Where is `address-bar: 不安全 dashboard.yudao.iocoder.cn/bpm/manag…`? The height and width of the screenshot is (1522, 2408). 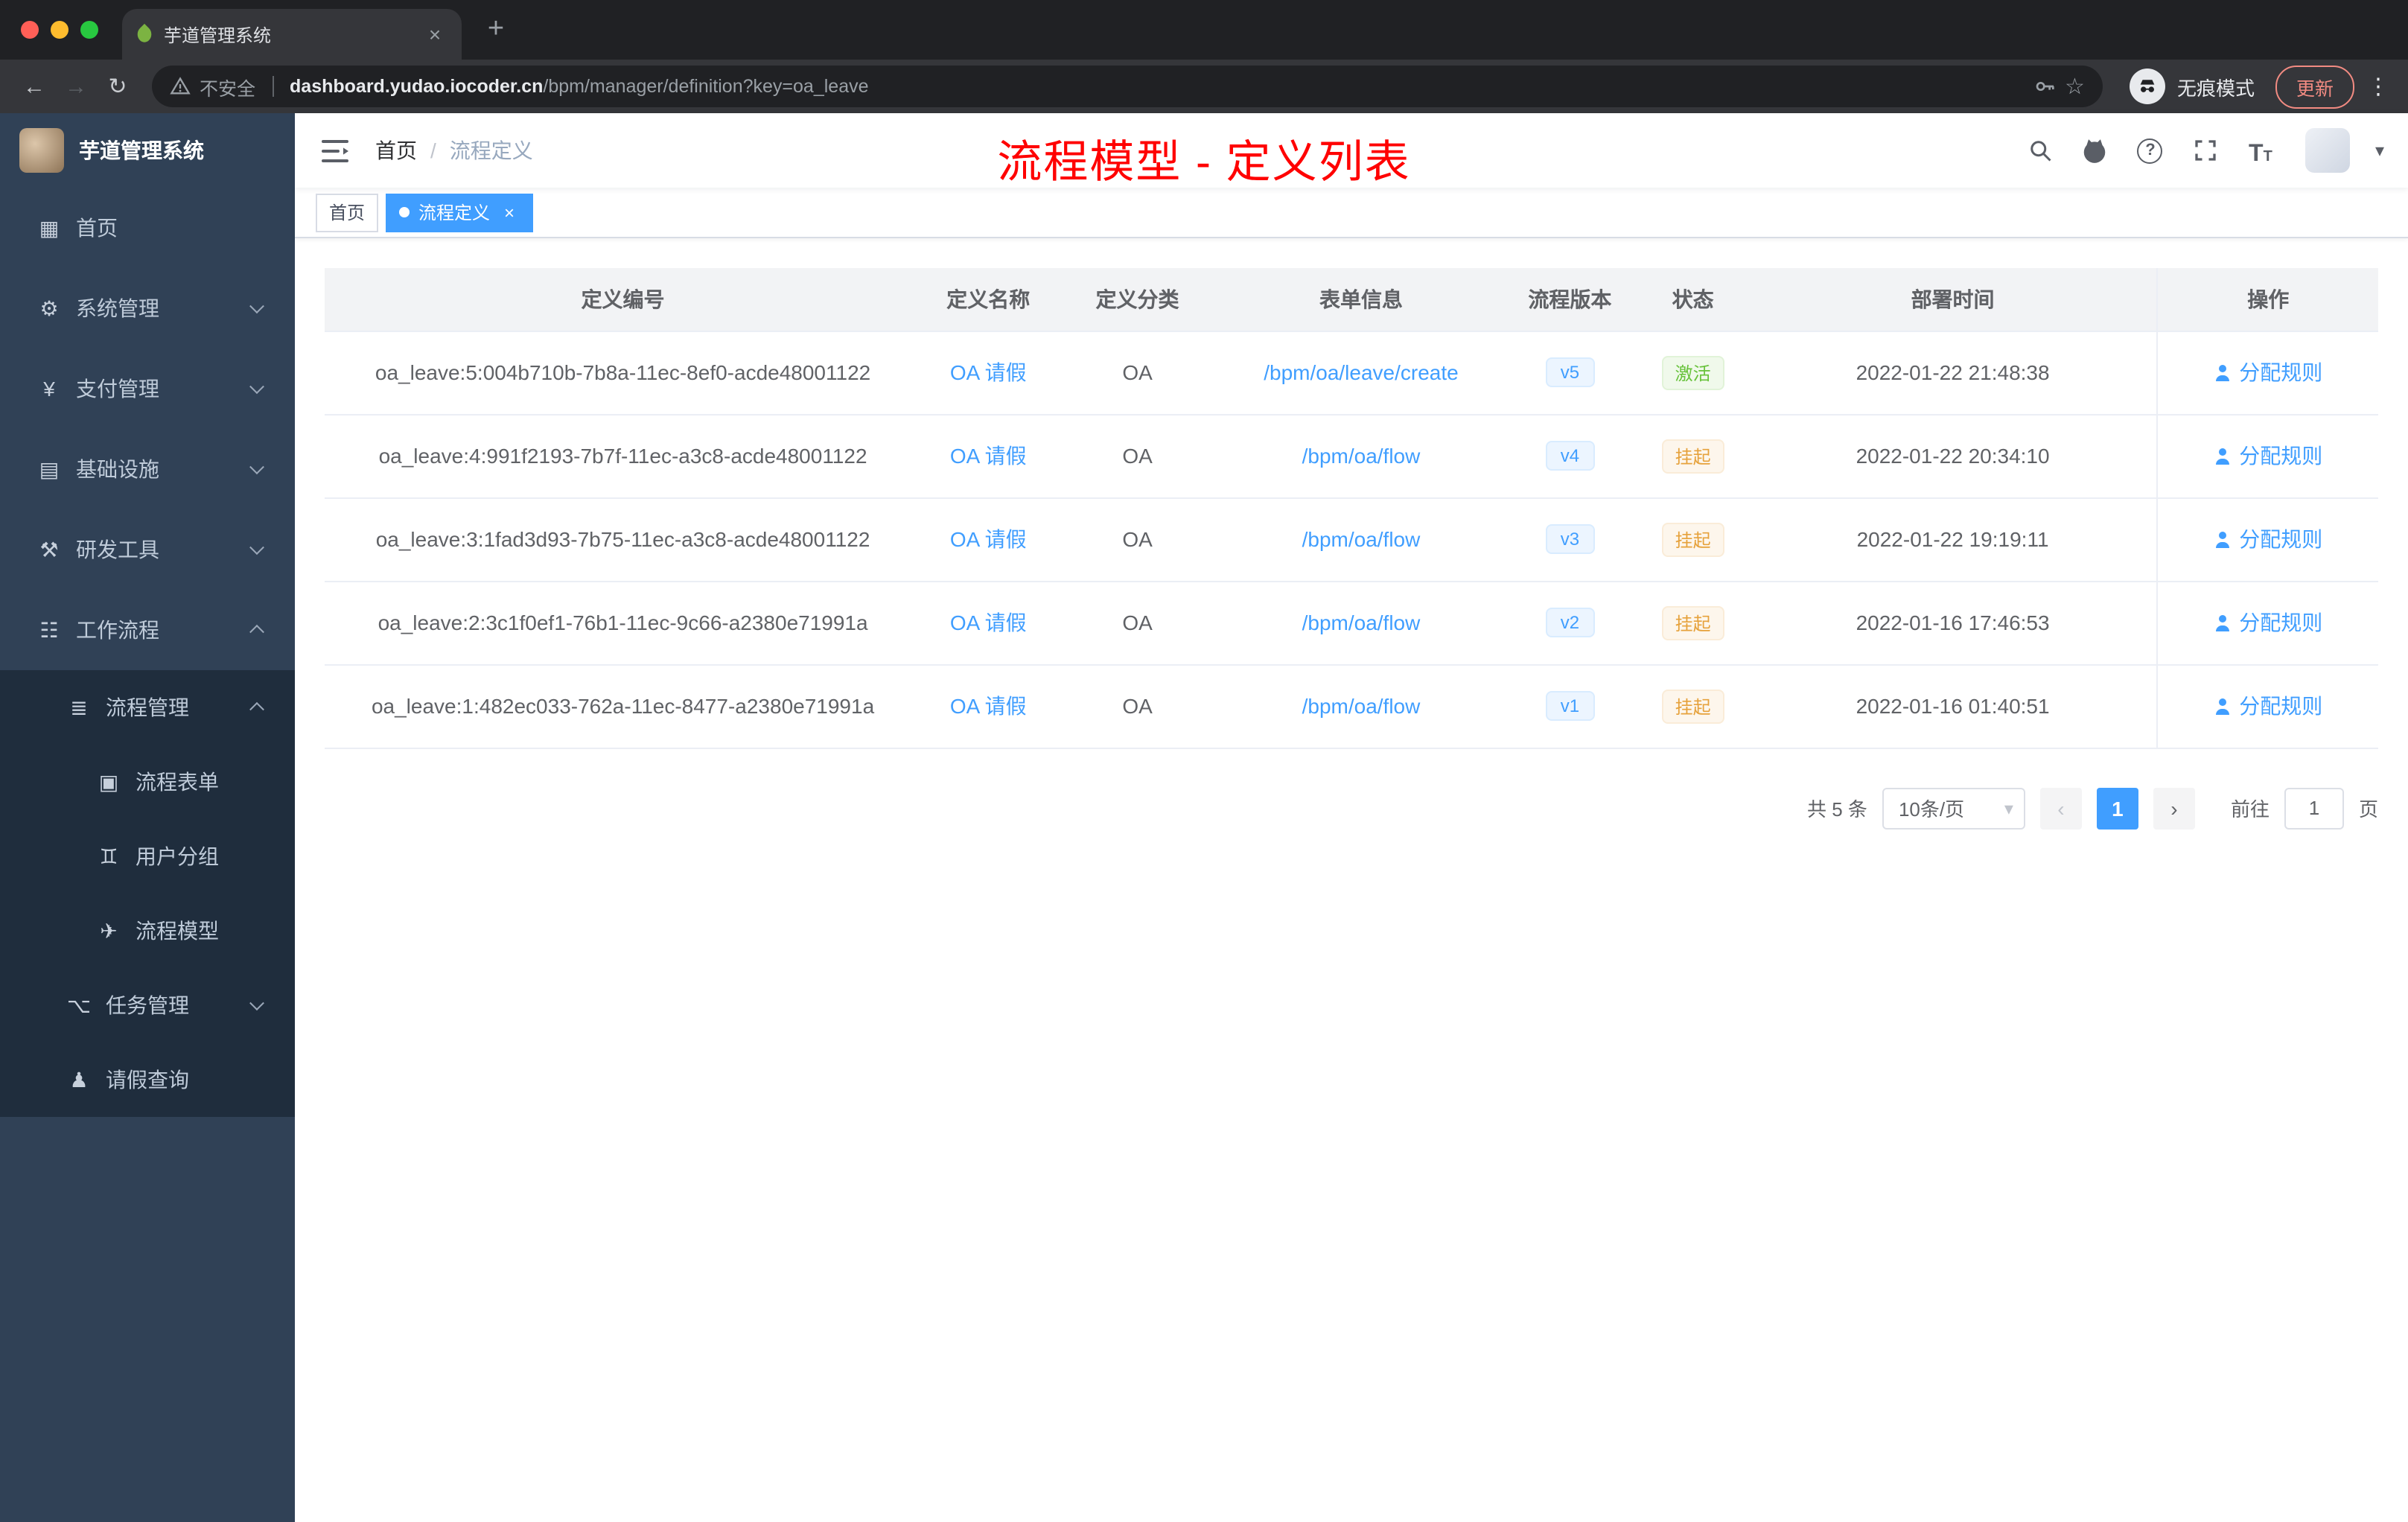
address-bar: 不安全 dashboard.yudao.iocoder.cn/bpm/manag… is located at coordinates (1127, 86).